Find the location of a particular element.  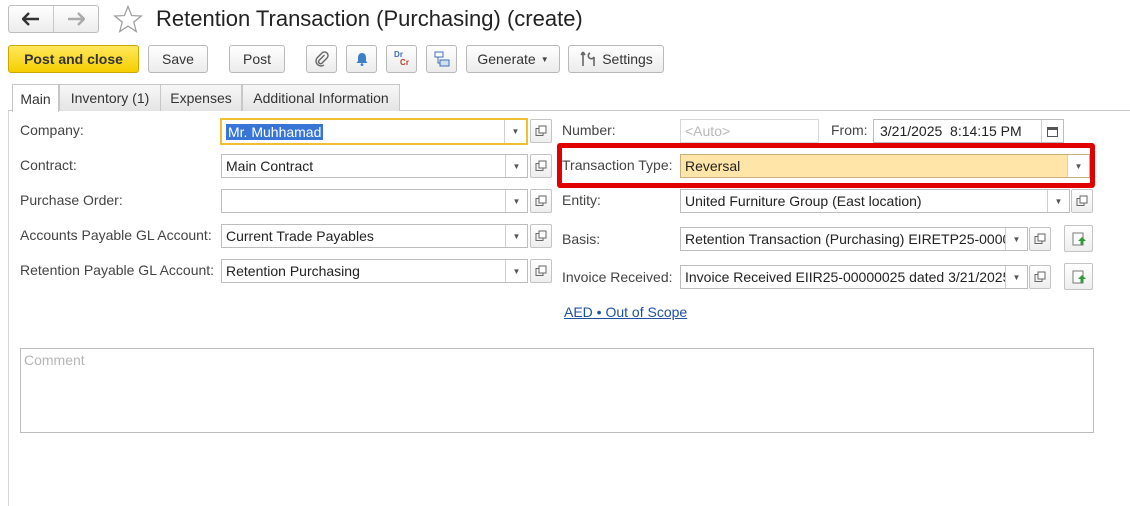

attach-button is located at coordinates (321, 59).